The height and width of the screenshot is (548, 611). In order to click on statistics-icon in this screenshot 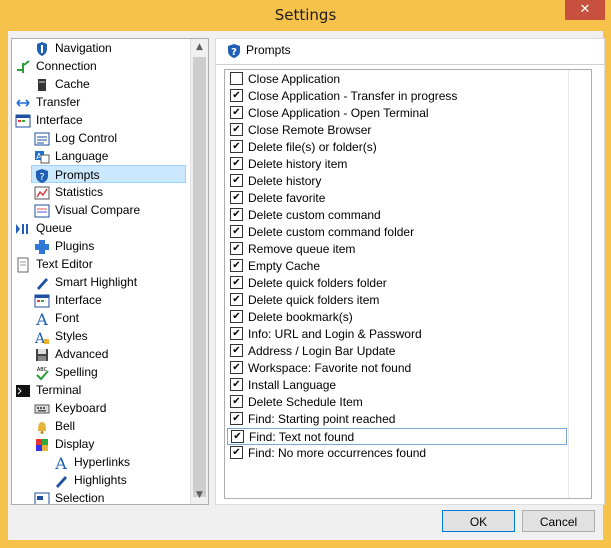, I will do `click(42, 193)`.